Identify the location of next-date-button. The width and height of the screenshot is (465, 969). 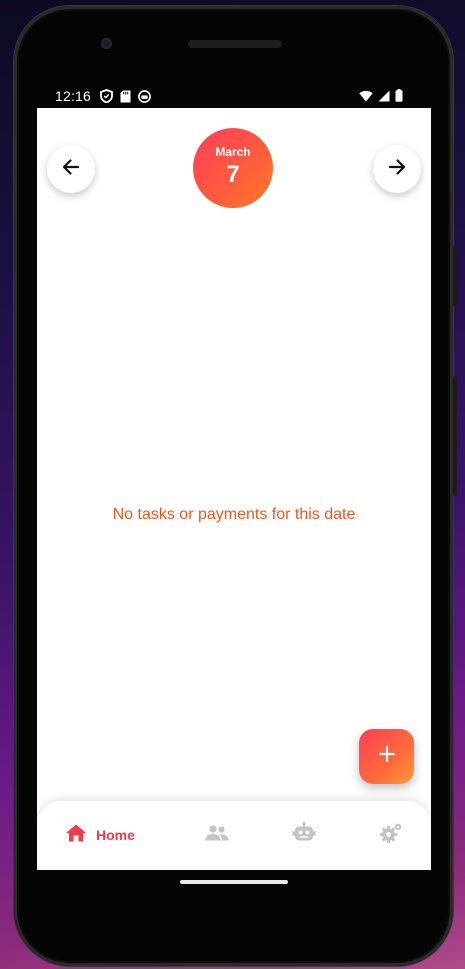
(397, 169).